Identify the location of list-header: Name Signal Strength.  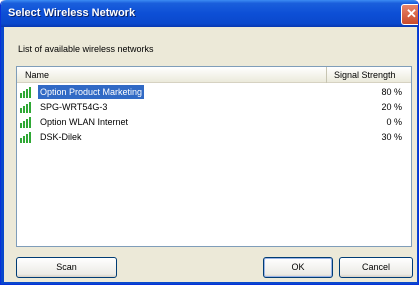
(214, 75).